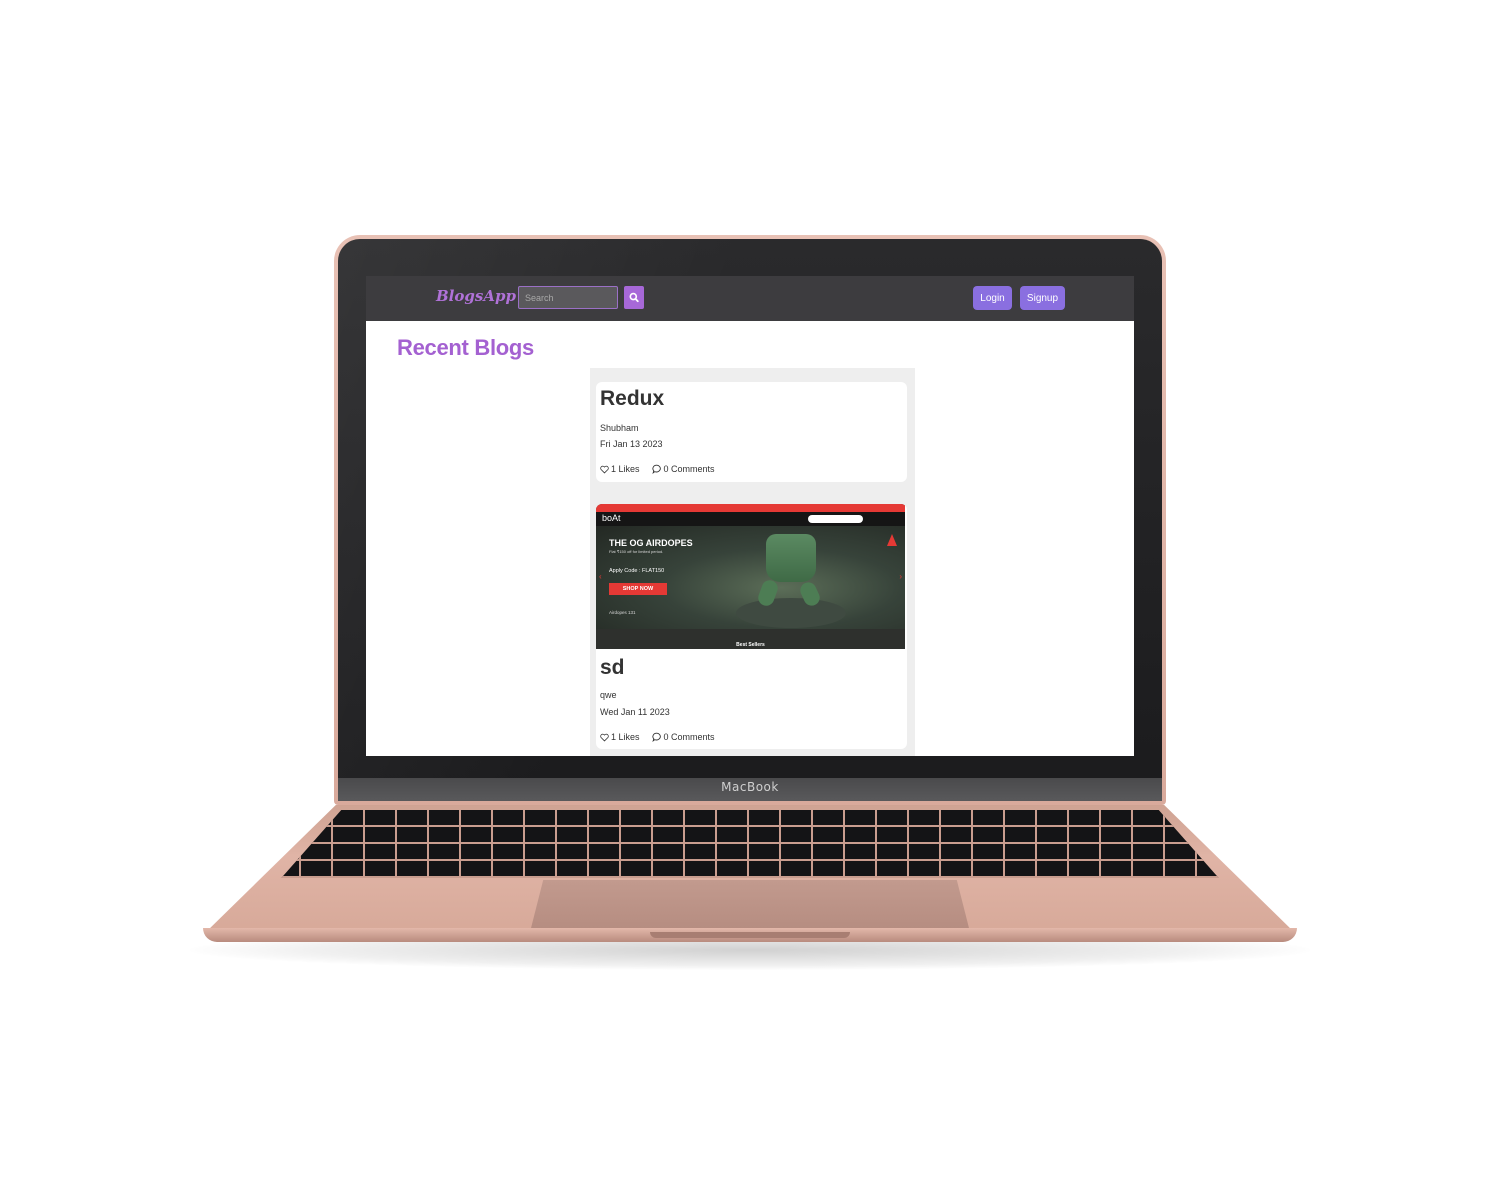 The height and width of the screenshot is (1200, 1500). What do you see at coordinates (750, 298) in the screenshot?
I see `navbar: BlogsApp Login Signup` at bounding box center [750, 298].